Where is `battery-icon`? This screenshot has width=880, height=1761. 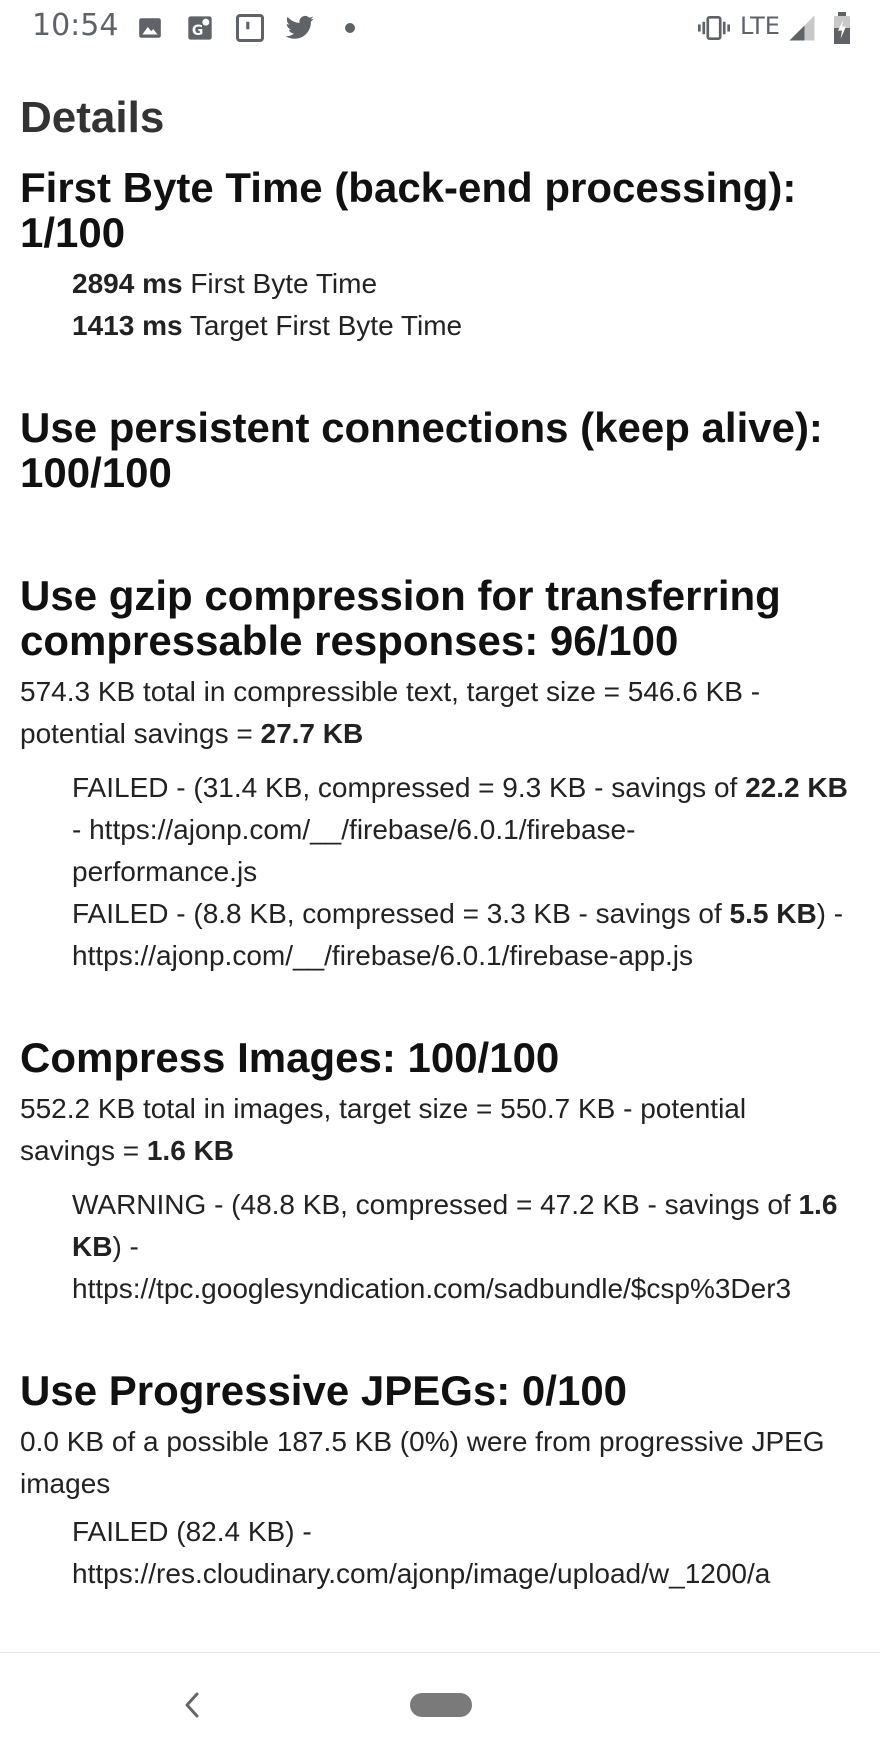 battery-icon is located at coordinates (842, 28).